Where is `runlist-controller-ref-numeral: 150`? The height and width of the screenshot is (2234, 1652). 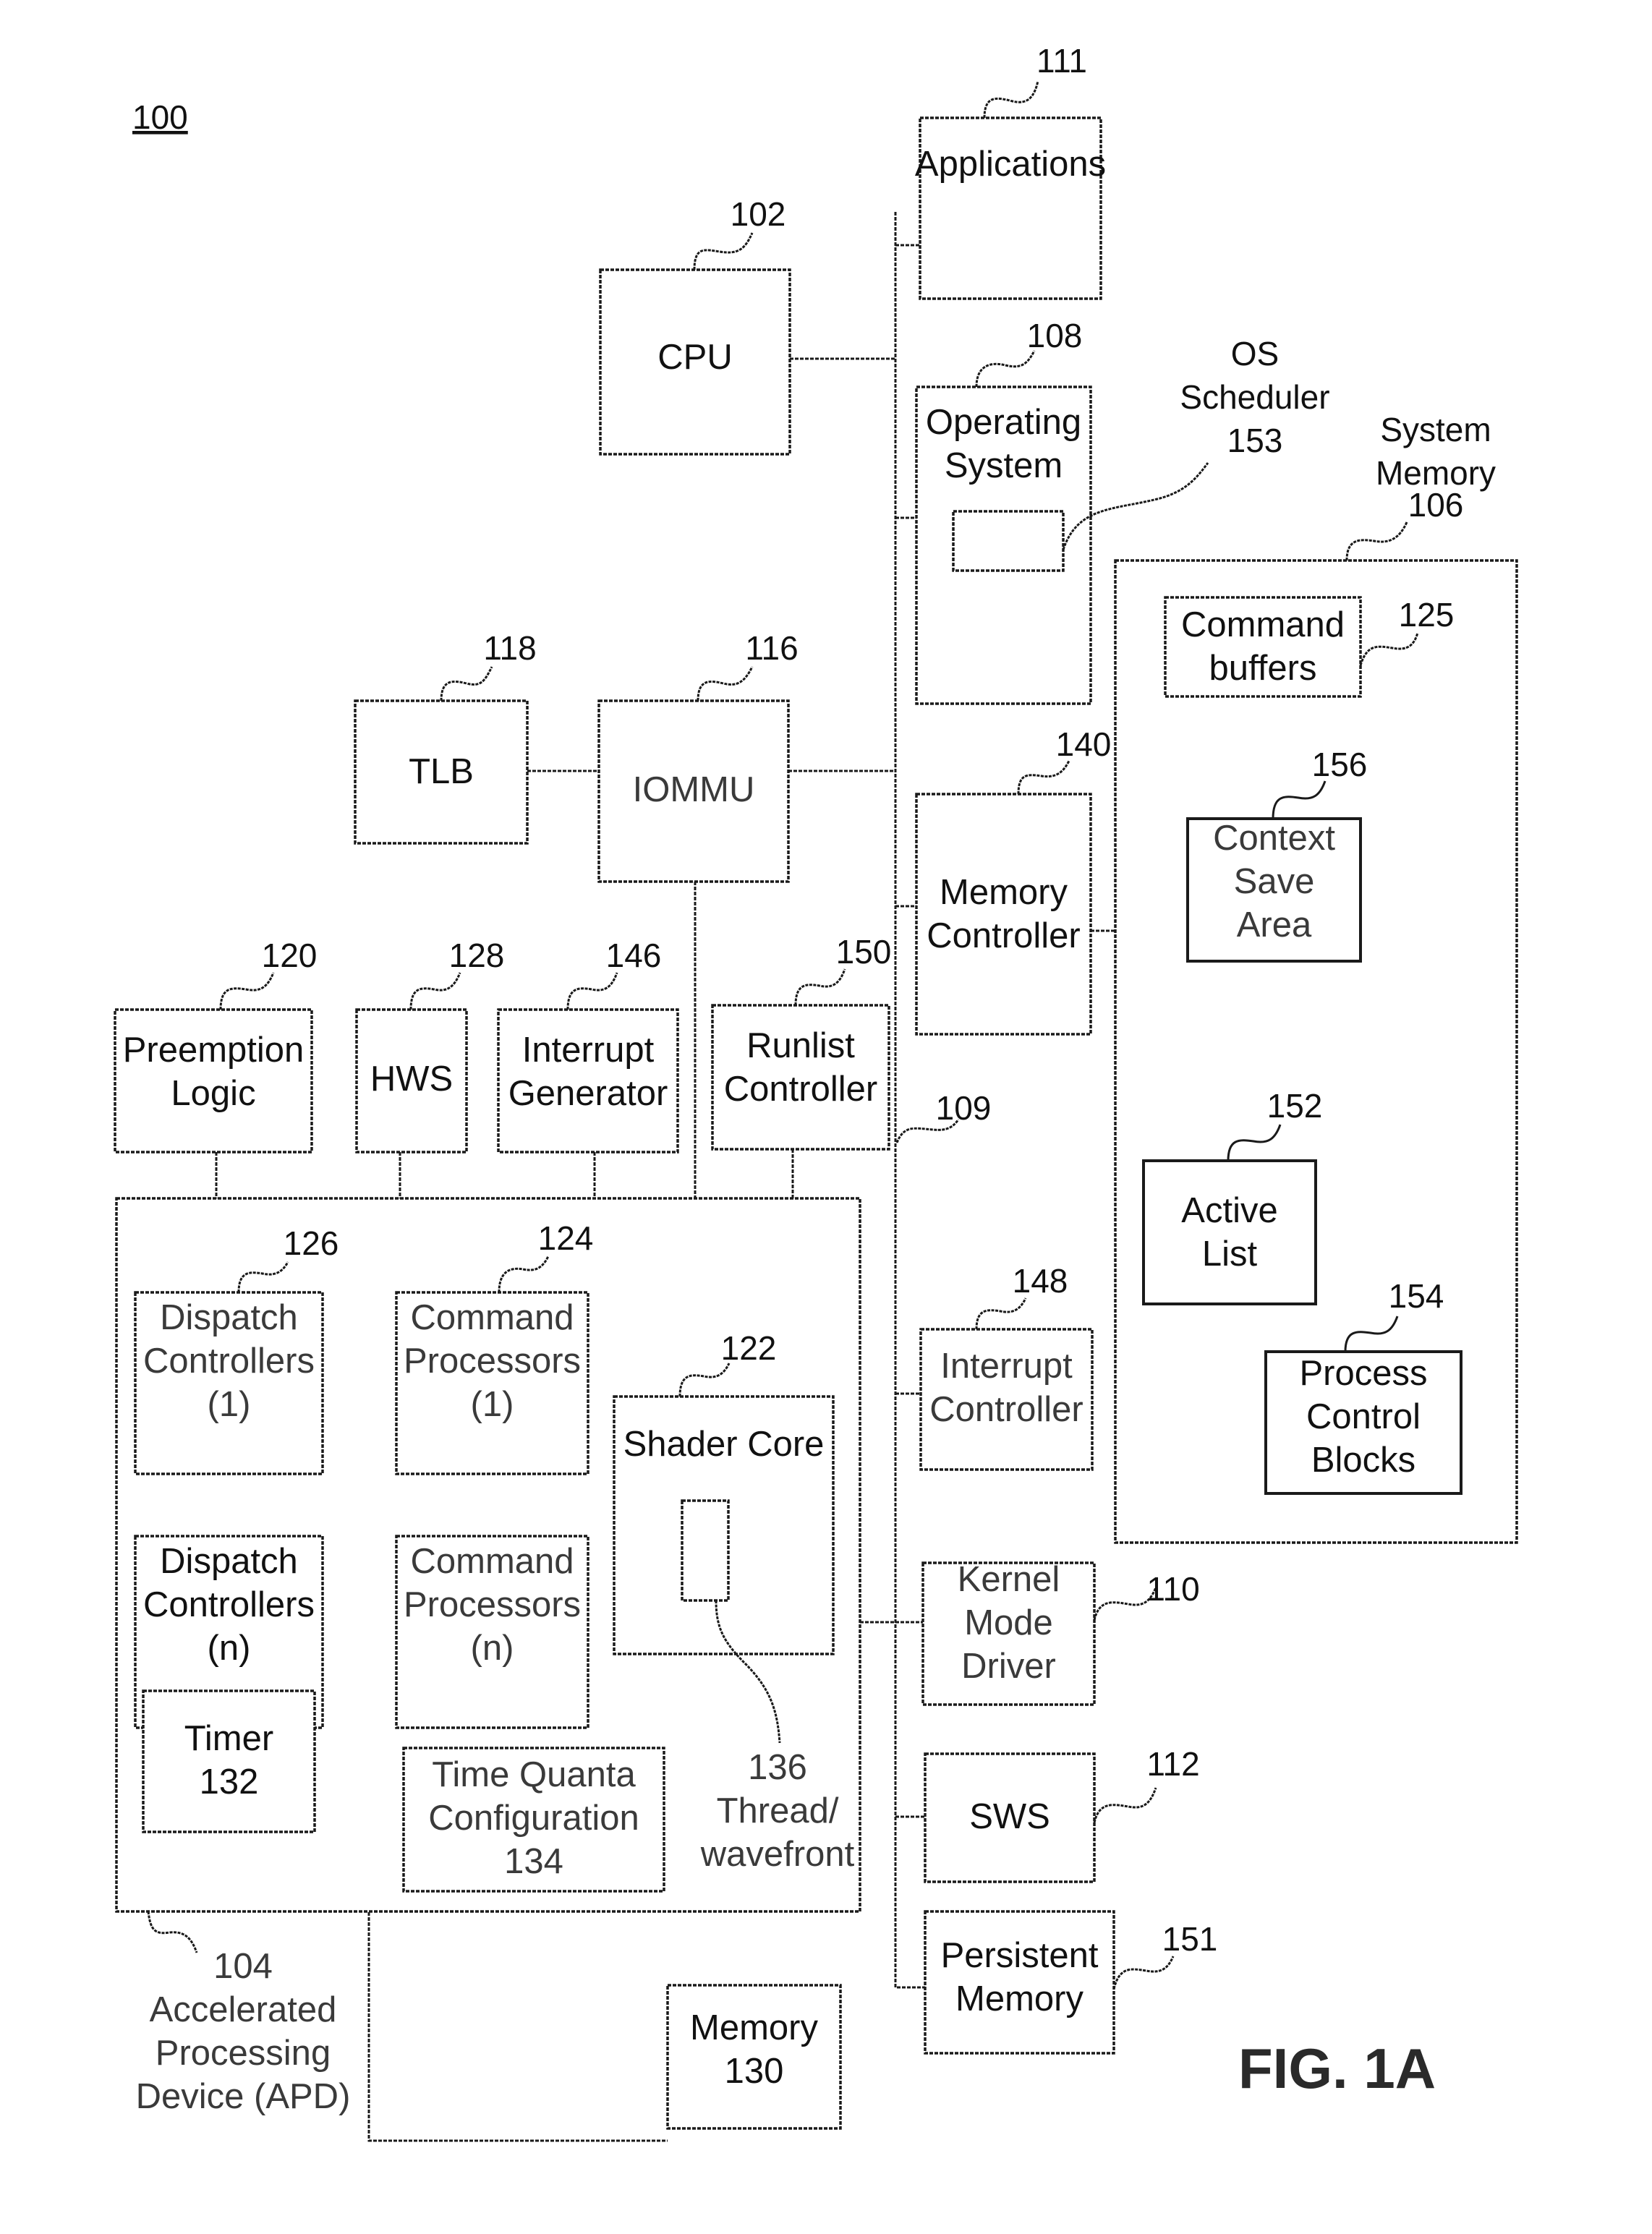 runlist-controller-ref-numeral: 150 is located at coordinates (864, 952).